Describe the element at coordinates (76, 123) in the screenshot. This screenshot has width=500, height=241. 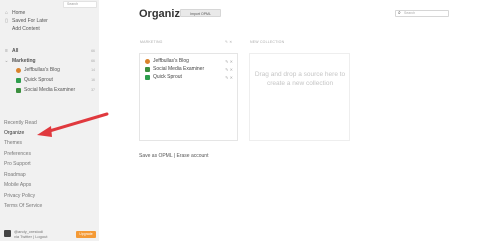
I see `arrow-shaft` at that location.